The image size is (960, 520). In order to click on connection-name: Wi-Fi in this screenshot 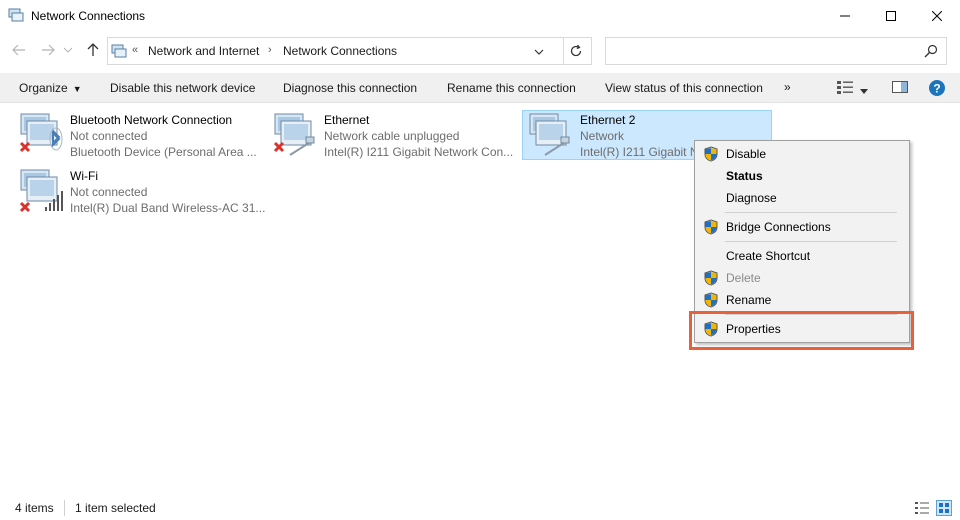, I will do `click(84, 176)`.